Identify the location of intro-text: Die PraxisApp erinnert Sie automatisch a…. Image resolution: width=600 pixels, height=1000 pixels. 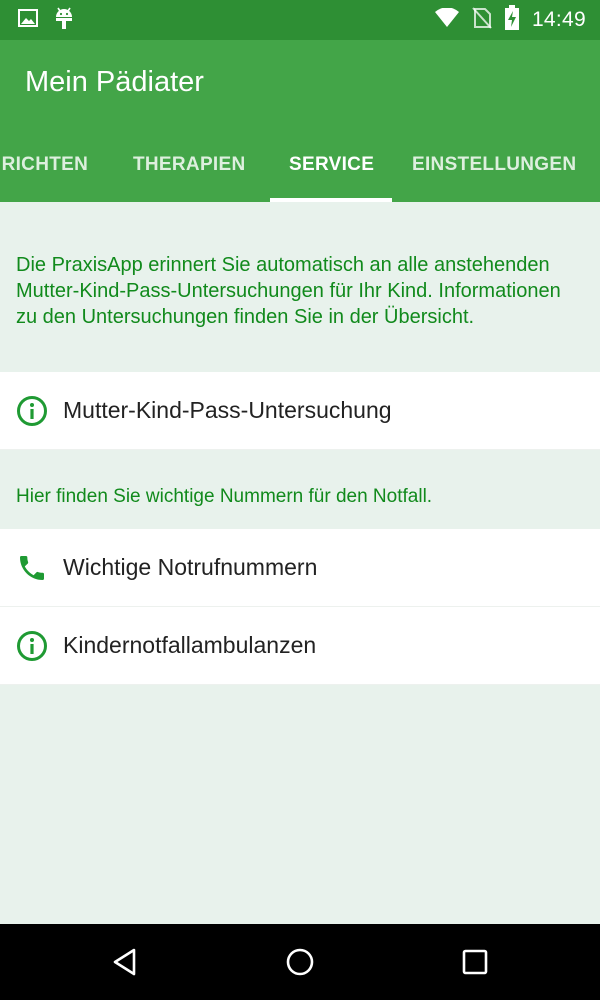
(288, 291).